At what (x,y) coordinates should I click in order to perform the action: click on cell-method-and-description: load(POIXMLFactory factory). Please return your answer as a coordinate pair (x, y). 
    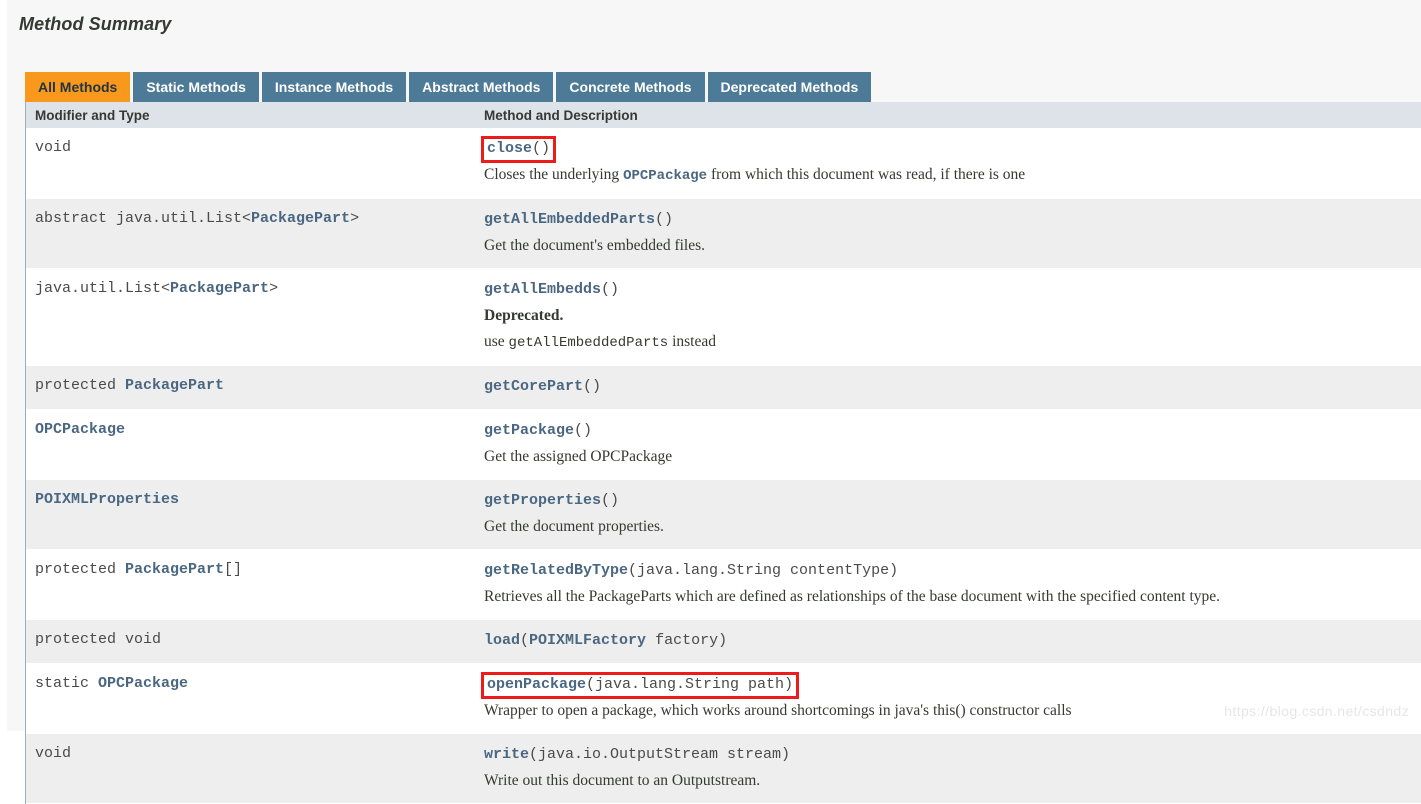
    Looking at the image, I should click on (952, 641).